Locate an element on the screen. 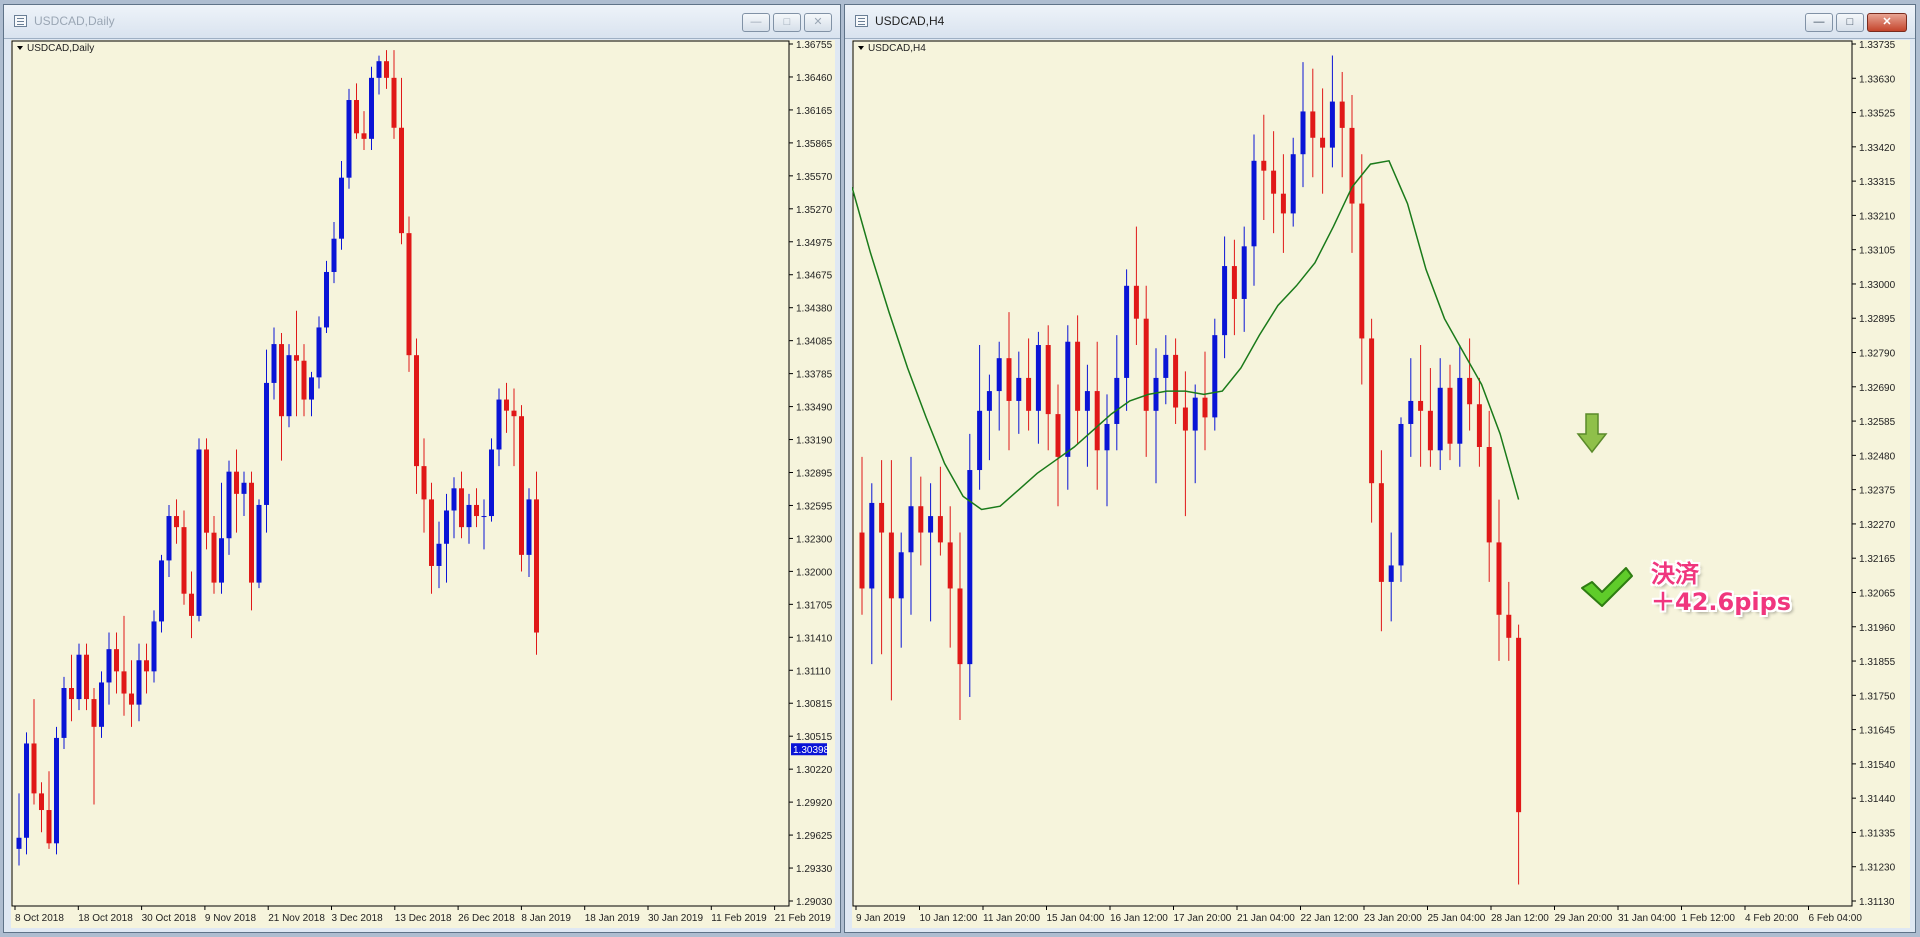  y-tick-label: 1.34675 is located at coordinates (814, 276).